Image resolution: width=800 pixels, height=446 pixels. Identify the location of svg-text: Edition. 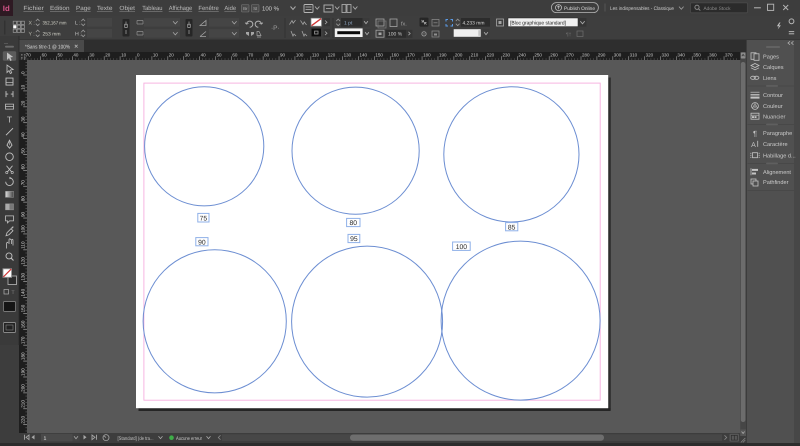
(60, 8).